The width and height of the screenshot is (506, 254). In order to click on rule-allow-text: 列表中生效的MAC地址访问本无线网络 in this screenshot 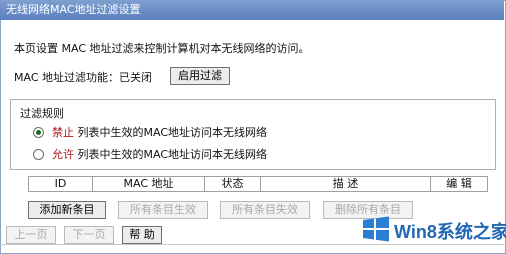, I will do `click(172, 154)`.